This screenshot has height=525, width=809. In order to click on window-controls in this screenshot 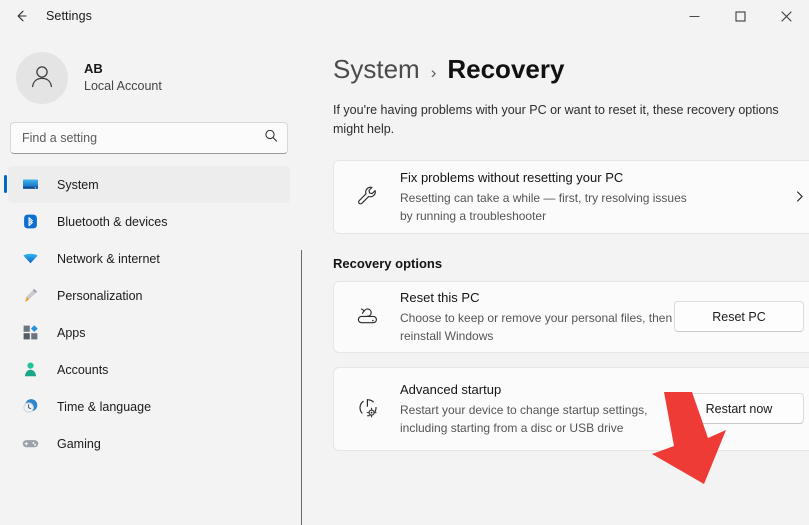, I will do `click(740, 16)`.